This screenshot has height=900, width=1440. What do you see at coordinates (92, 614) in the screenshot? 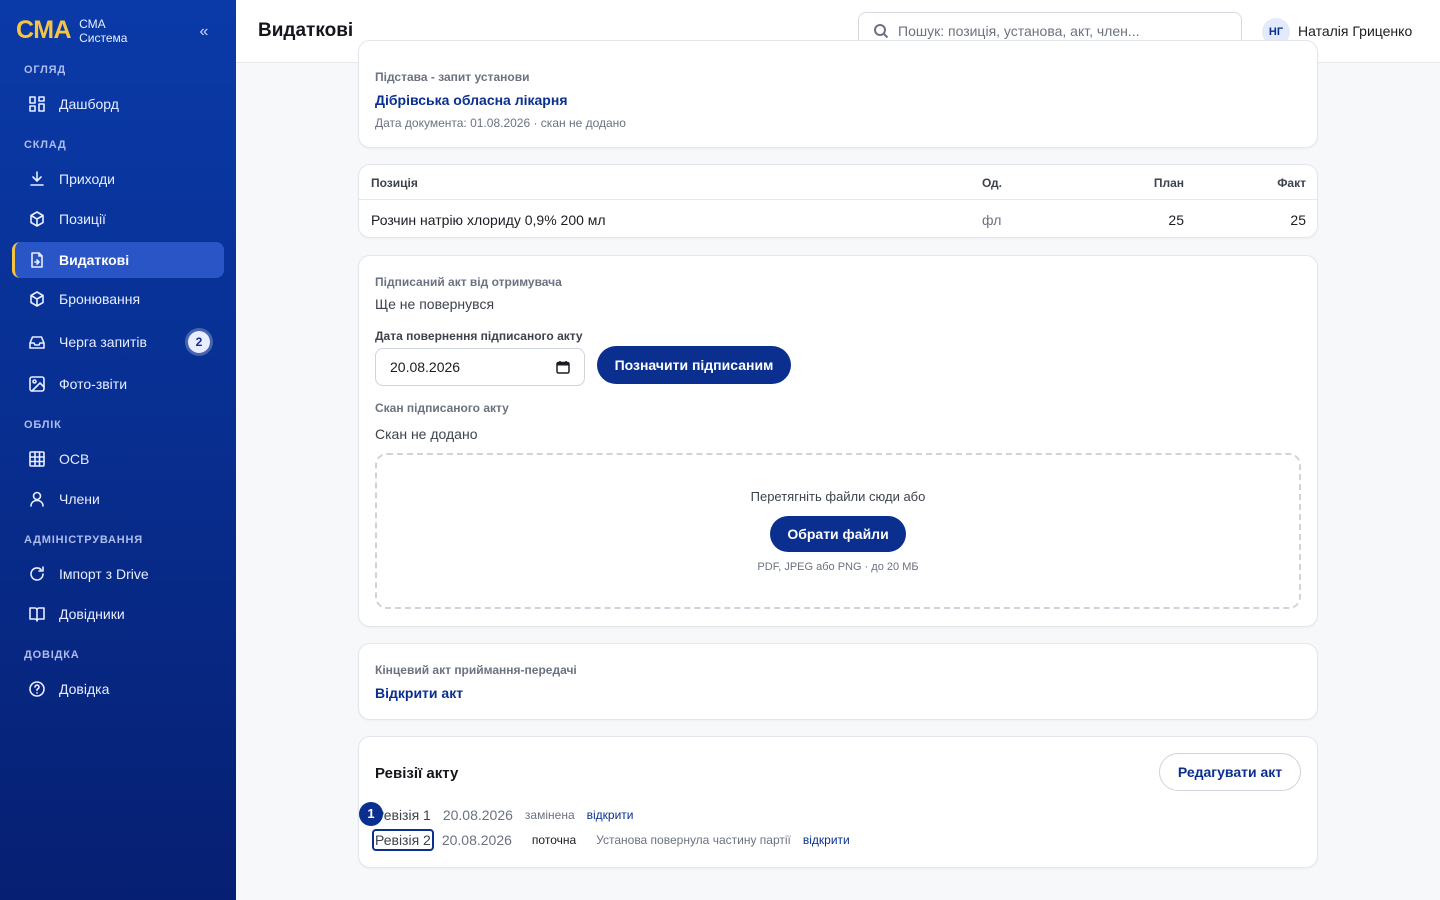
I see `sidebar-item-label: Довідники` at bounding box center [92, 614].